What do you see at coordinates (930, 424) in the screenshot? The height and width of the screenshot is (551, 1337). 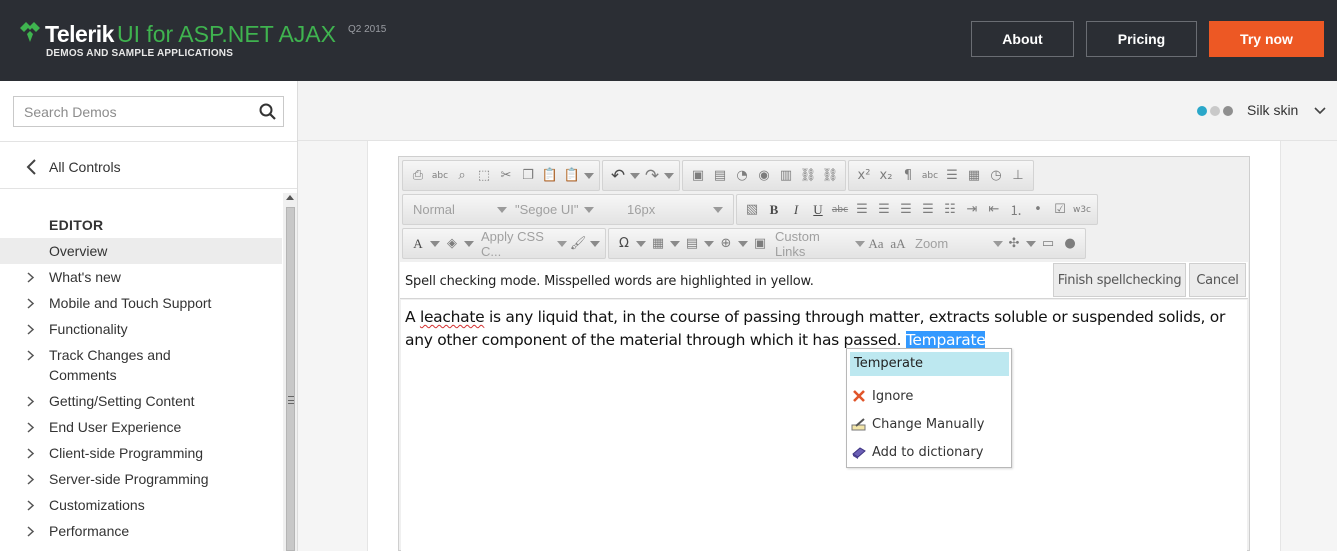 I see `change-manually-menu-item: Change Manually` at bounding box center [930, 424].